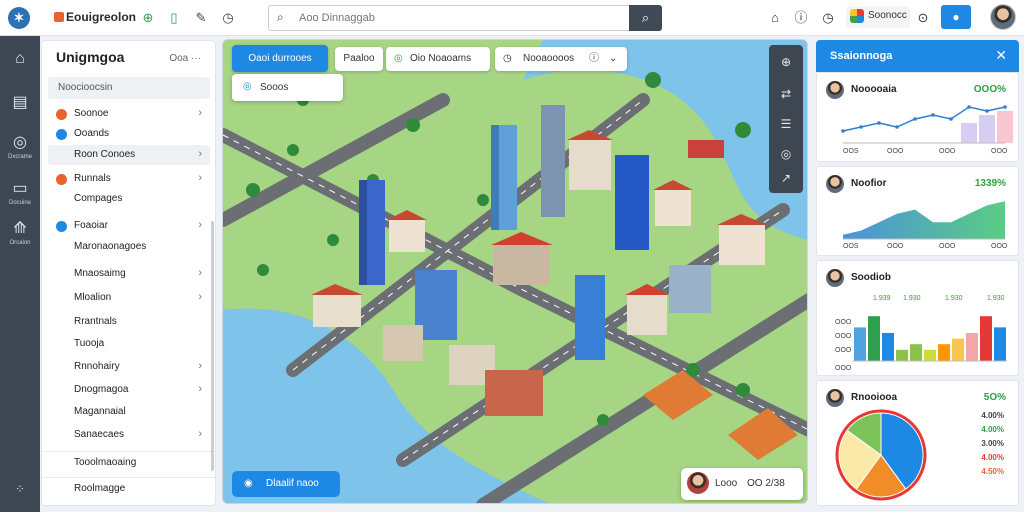  I want to click on sidebar-item: Ooands, so click(129, 134).